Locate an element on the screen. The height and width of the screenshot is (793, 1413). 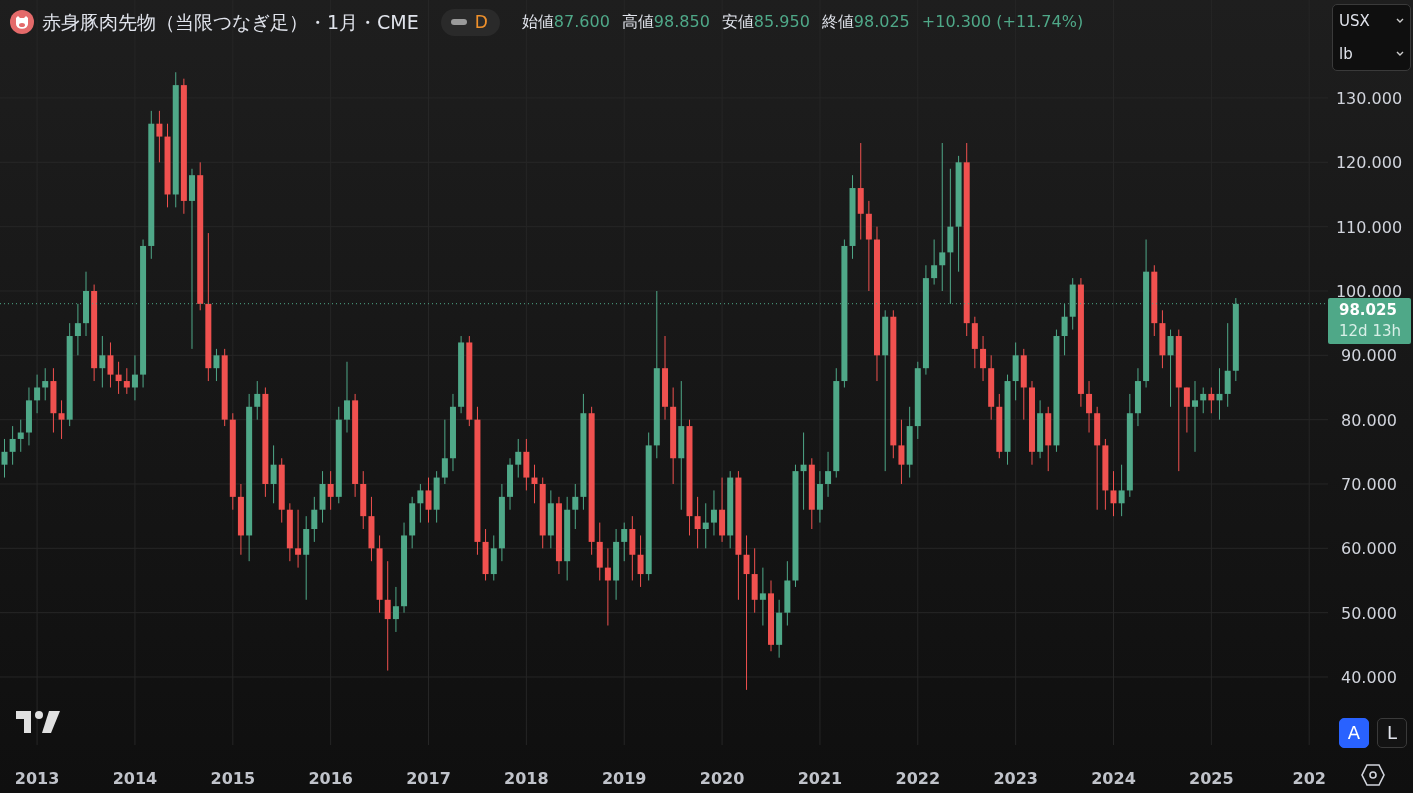
ohlc-label: 高値 is located at coordinates (637, 22).